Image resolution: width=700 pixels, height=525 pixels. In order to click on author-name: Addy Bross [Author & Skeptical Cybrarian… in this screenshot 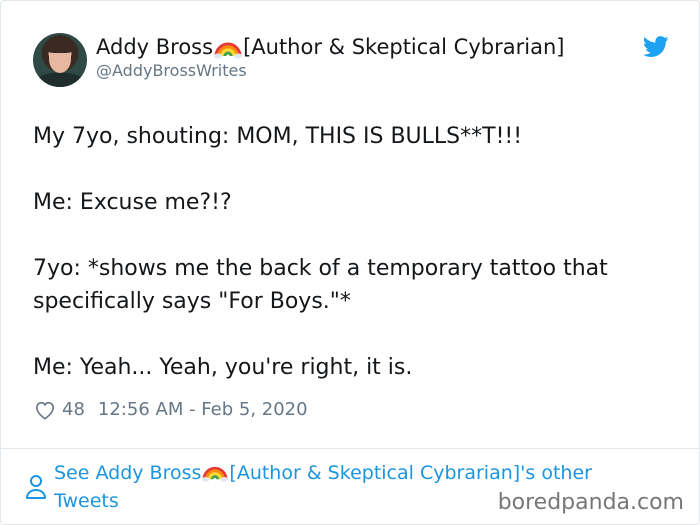, I will do `click(330, 47)`.